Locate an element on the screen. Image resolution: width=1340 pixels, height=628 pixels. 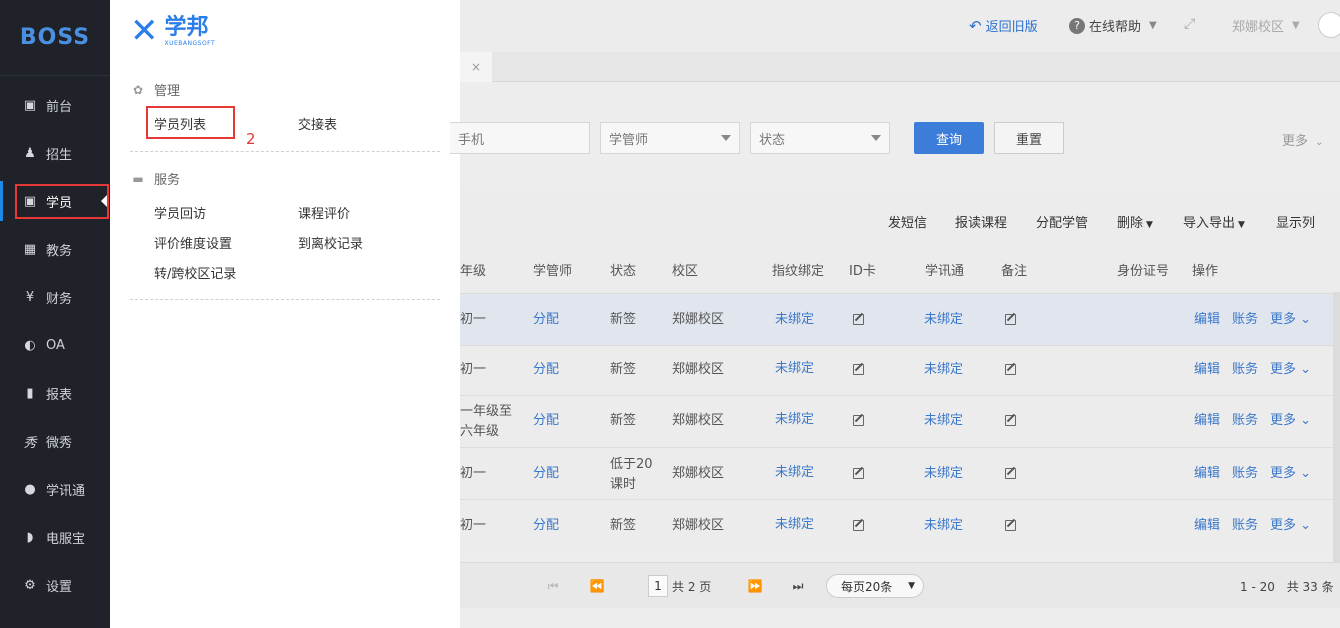
campus-switcher: 郑娜校区 ▼ is located at coordinates (1266, 25).